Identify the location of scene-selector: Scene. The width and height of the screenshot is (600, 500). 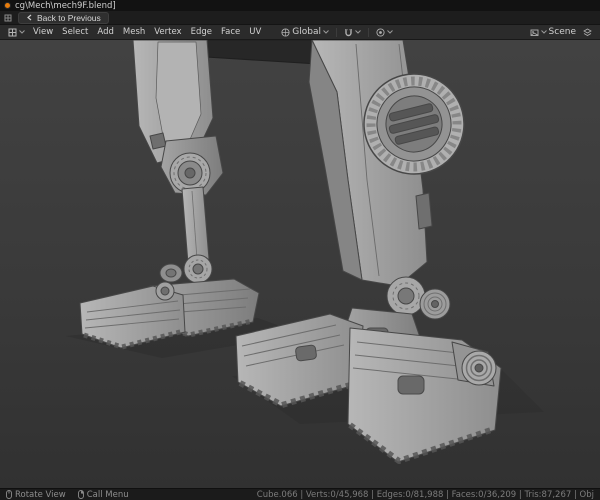
(553, 32).